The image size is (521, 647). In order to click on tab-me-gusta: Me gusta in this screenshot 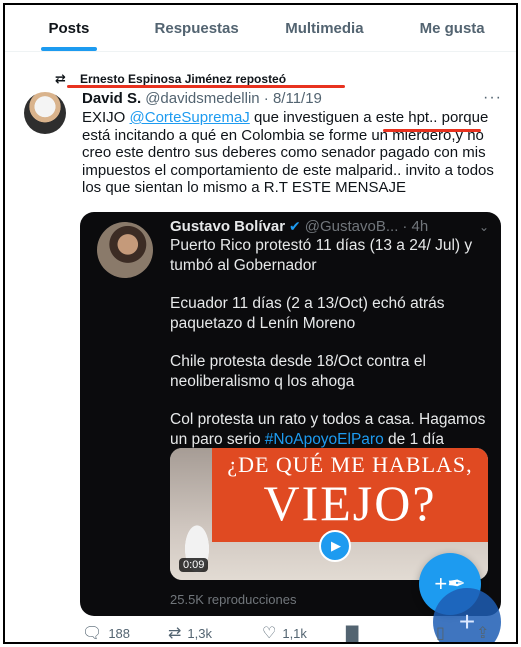, I will do `click(452, 28)`.